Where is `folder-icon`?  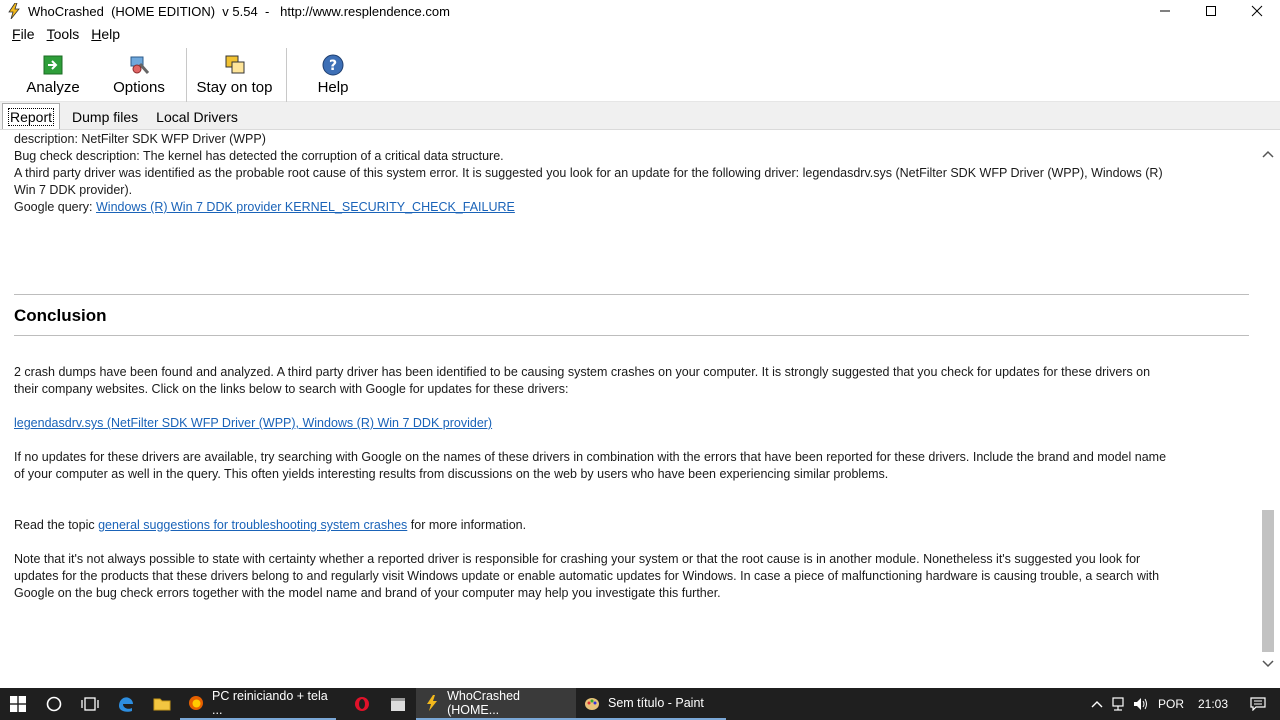
folder-icon is located at coordinates (162, 704).